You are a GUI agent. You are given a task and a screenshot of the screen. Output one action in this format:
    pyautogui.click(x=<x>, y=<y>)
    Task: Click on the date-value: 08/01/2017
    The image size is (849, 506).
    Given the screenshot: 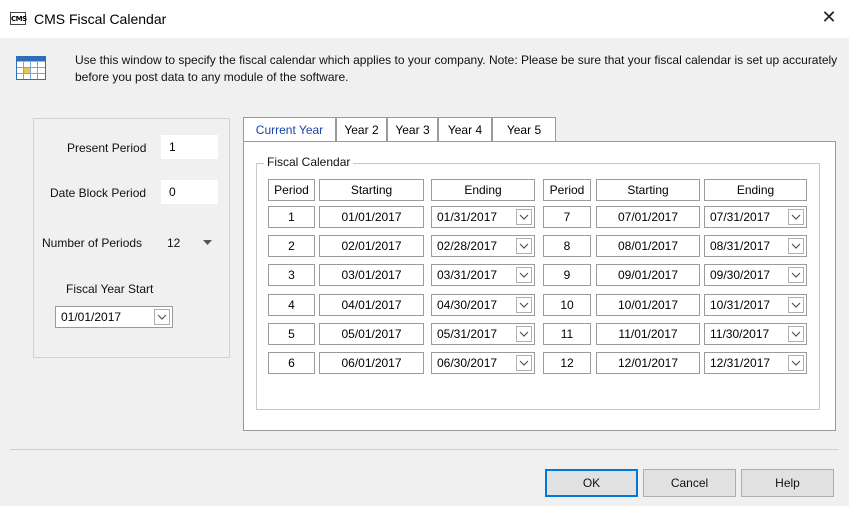 What is the action you would take?
    pyautogui.click(x=648, y=246)
    